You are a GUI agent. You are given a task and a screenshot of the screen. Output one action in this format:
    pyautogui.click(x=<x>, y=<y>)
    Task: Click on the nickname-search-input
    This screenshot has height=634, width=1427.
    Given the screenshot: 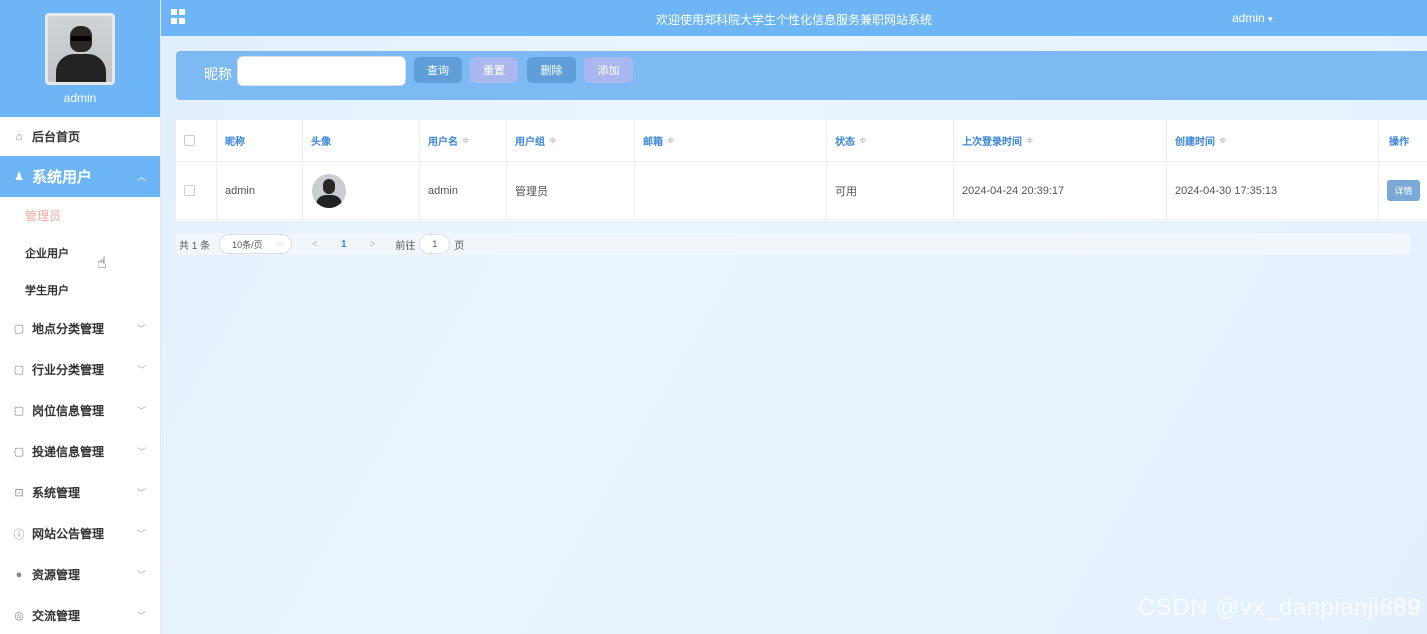 What is the action you would take?
    pyautogui.click(x=321, y=71)
    